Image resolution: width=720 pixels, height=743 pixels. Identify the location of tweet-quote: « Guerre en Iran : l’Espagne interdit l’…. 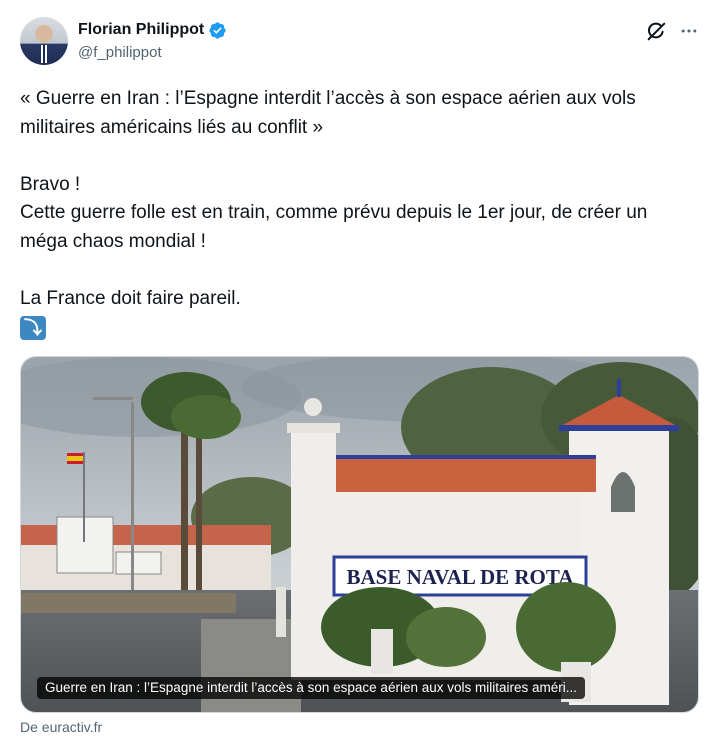
(331, 113).